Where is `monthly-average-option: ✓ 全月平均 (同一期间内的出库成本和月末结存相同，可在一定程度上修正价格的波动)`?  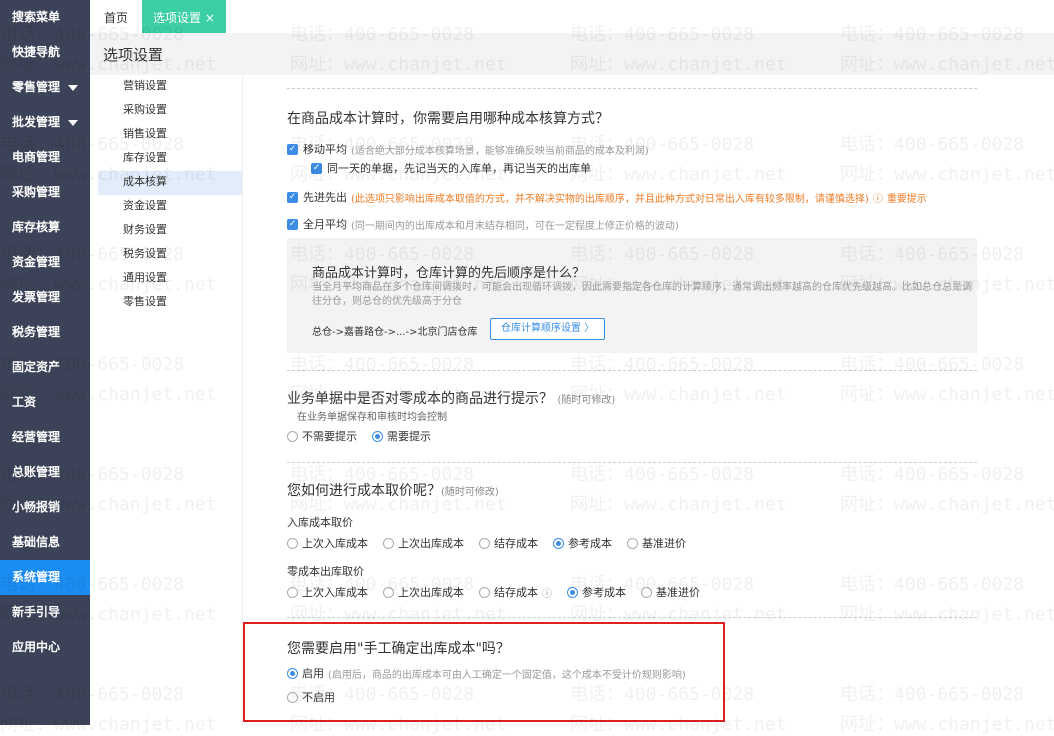
monthly-average-option: ✓ 全月平均 (同一期间内的出库成本和月末结存相同，可在一定程度上修正价格的波动) is located at coordinates (483, 224).